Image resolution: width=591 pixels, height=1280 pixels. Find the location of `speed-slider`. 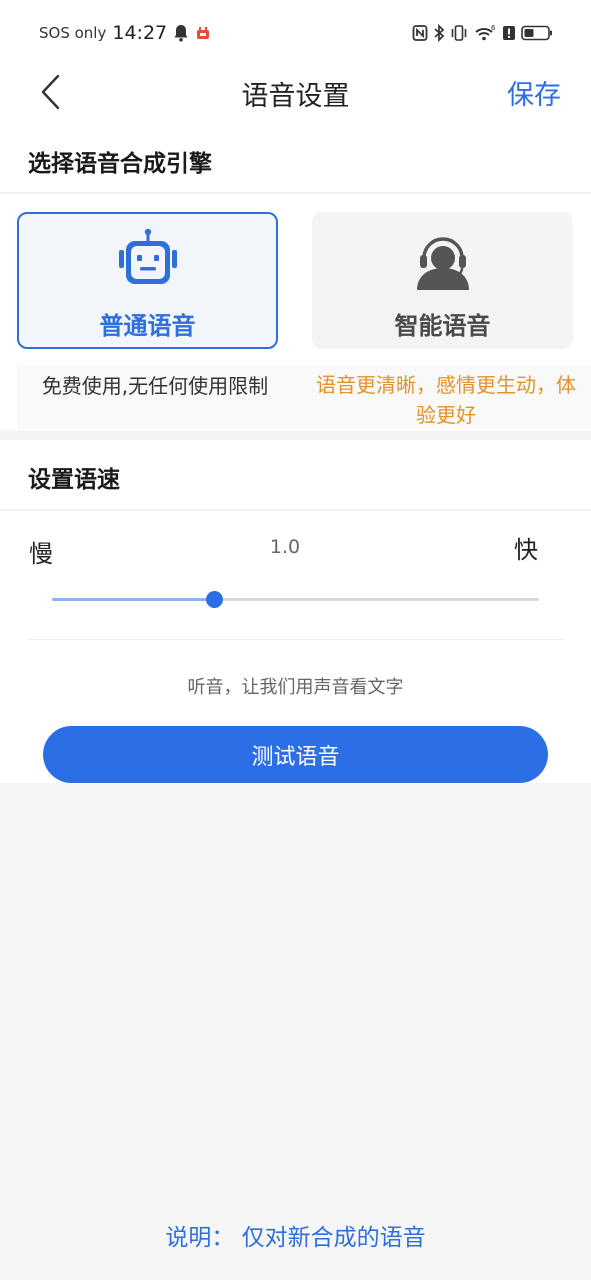

speed-slider is located at coordinates (295, 600).